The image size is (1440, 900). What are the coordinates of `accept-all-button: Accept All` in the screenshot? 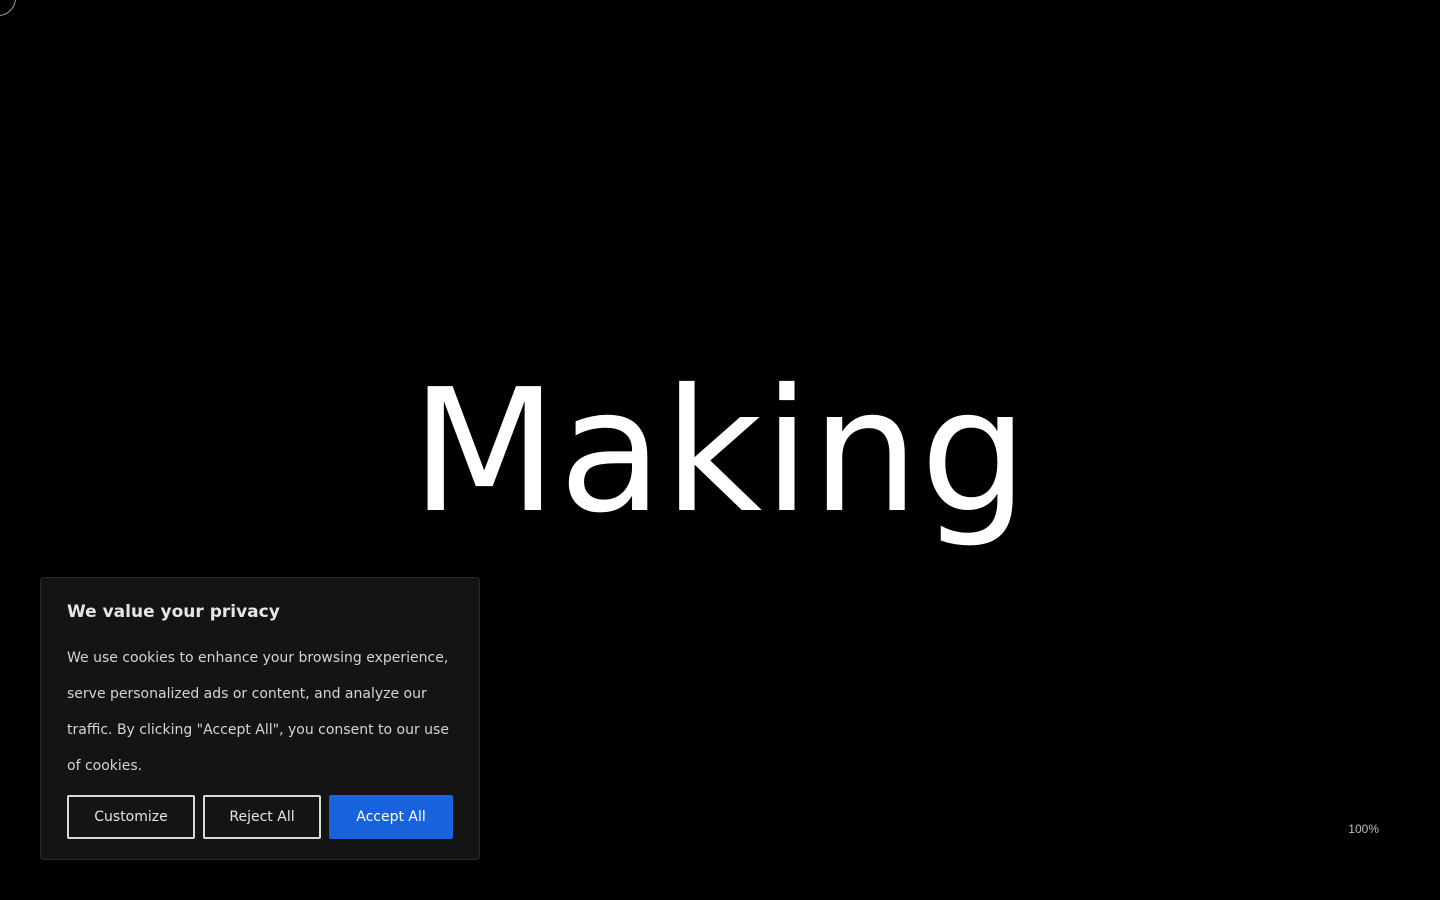 It's located at (391, 817).